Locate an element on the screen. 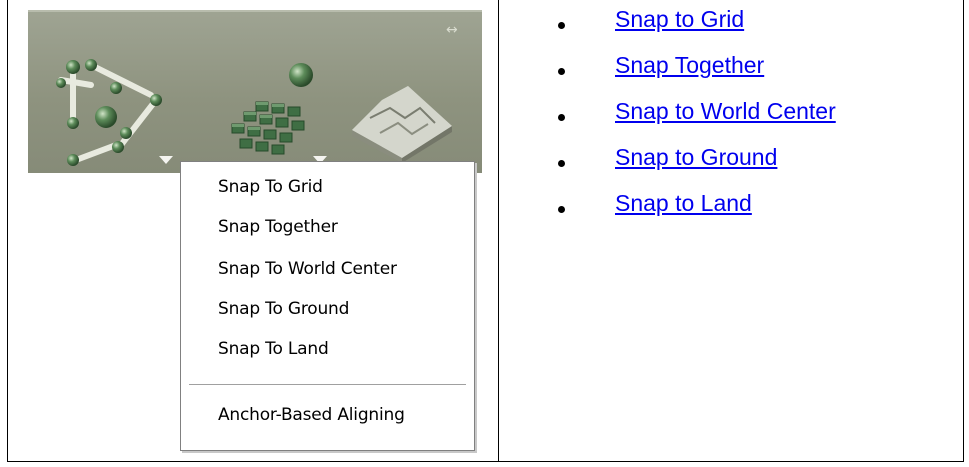  link-snap-to-world-center: Snap to World Center is located at coordinates (725, 111).